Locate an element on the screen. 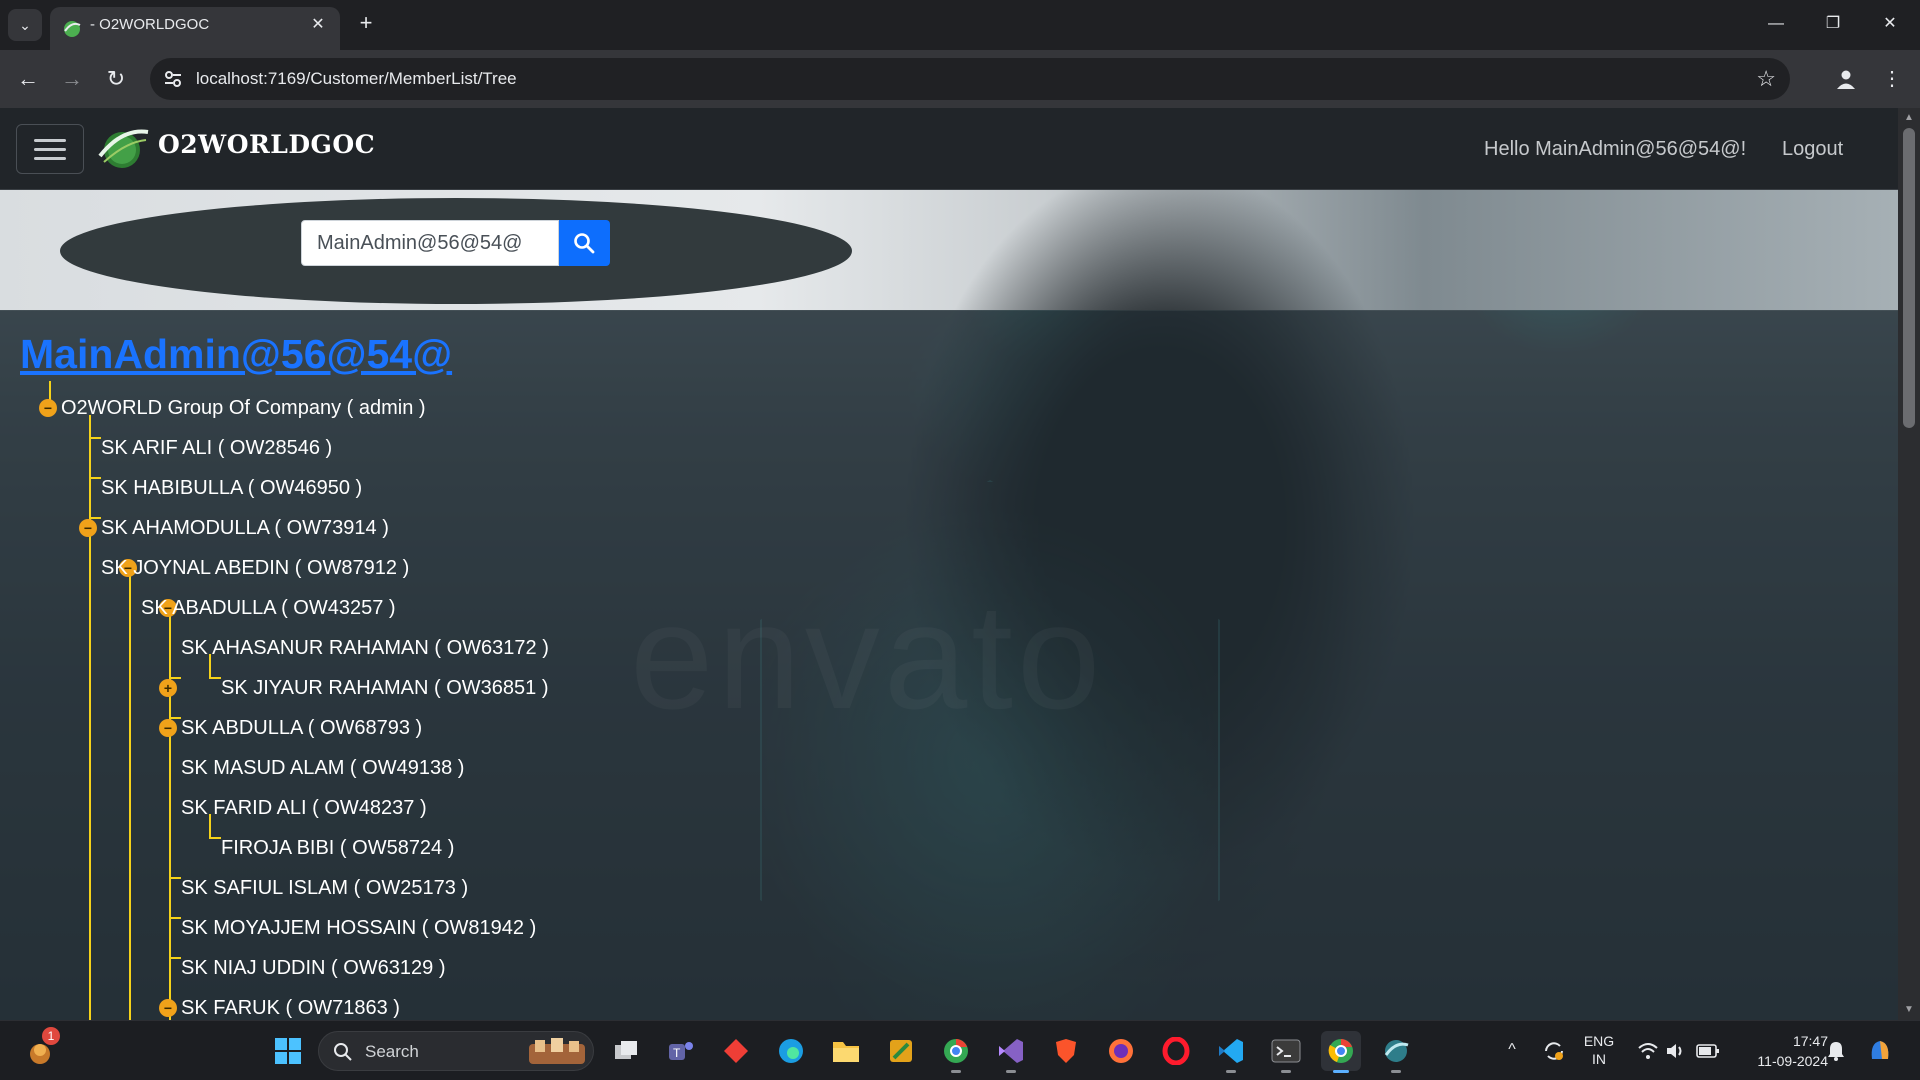 The height and width of the screenshot is (1080, 1920). edge-browser-icon is located at coordinates (791, 1051).